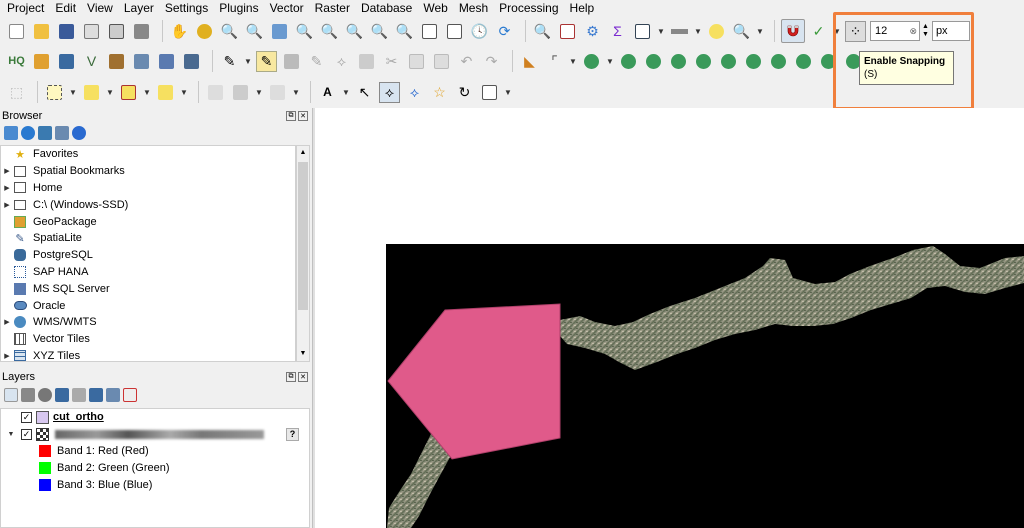 Image resolution: width=1024 pixels, height=528 pixels. Describe the element at coordinates (116, 31) in the screenshot. I see `layout-manager-icon` at that location.